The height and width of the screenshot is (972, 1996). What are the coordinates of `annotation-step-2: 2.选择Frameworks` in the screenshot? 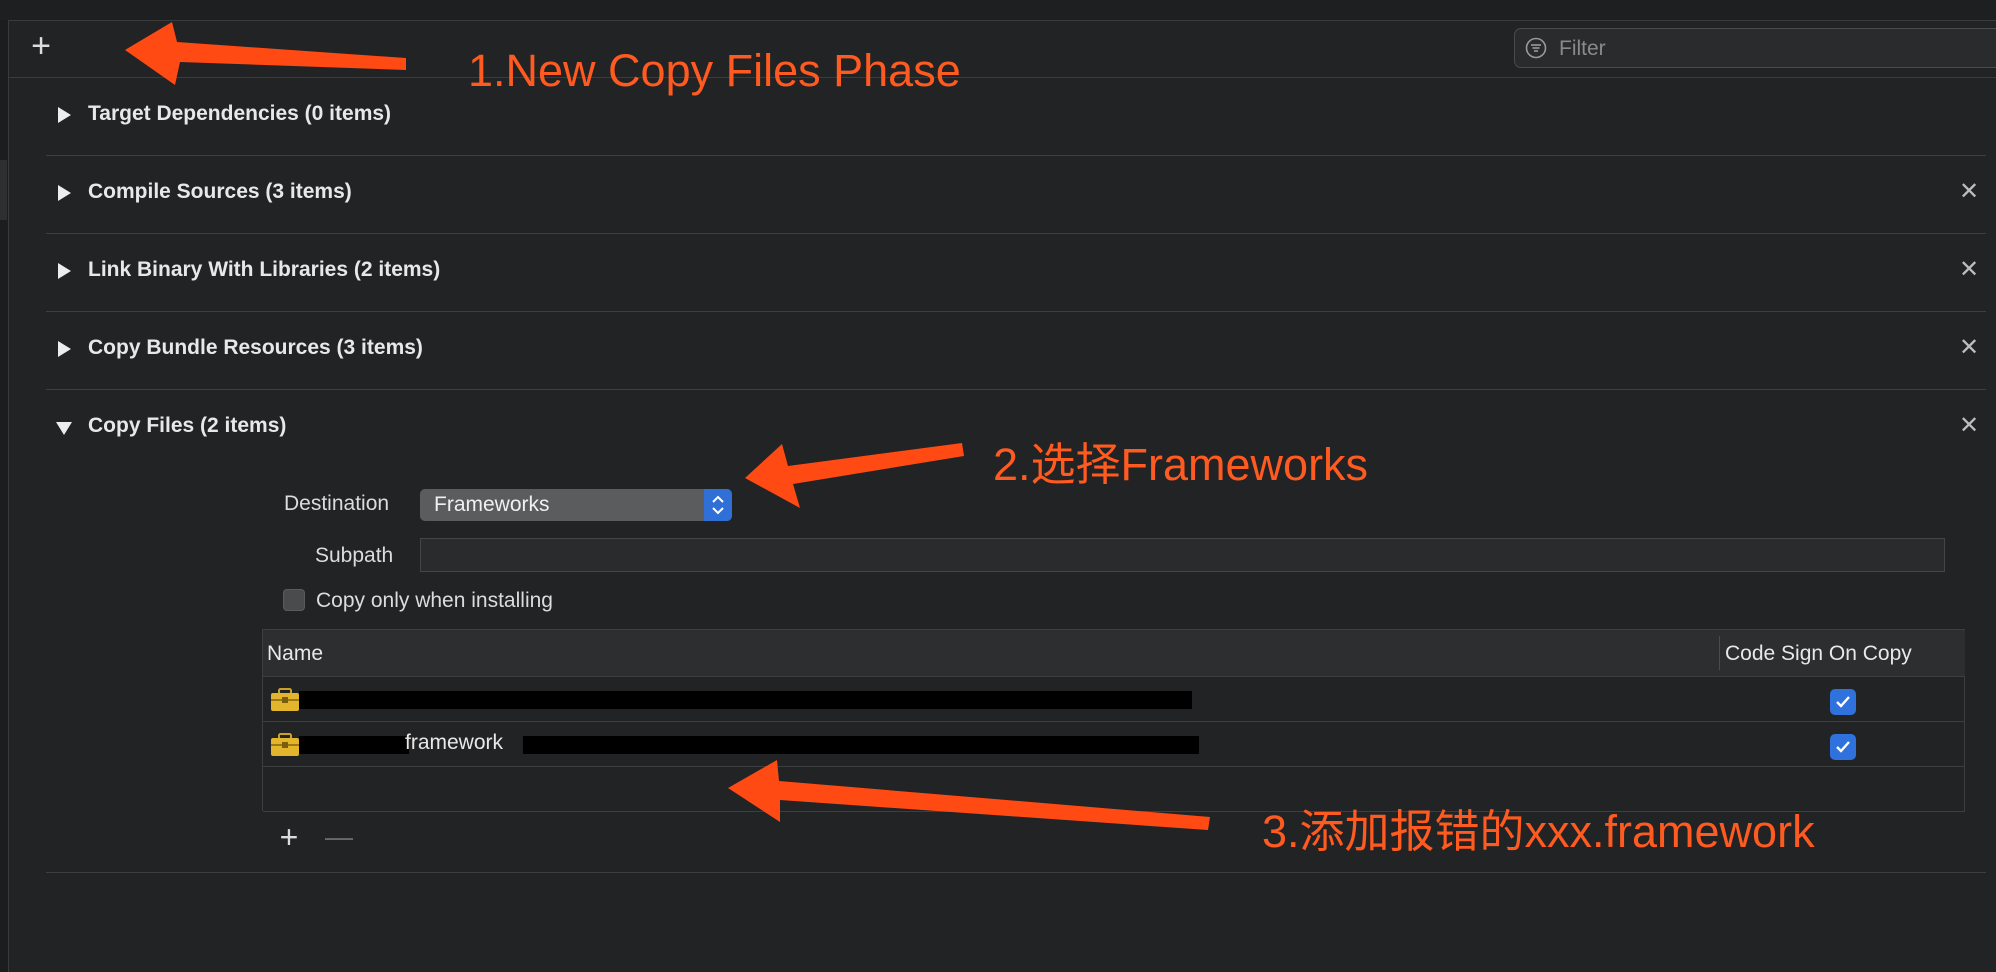 It's located at (1181, 464).